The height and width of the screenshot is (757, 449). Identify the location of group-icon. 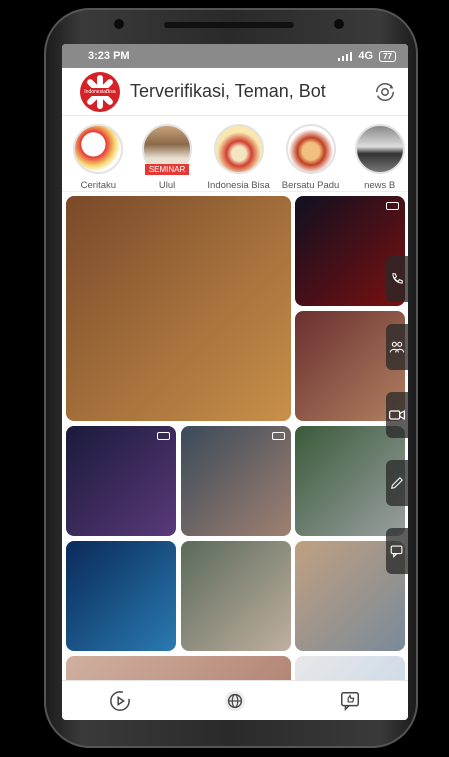
(397, 347).